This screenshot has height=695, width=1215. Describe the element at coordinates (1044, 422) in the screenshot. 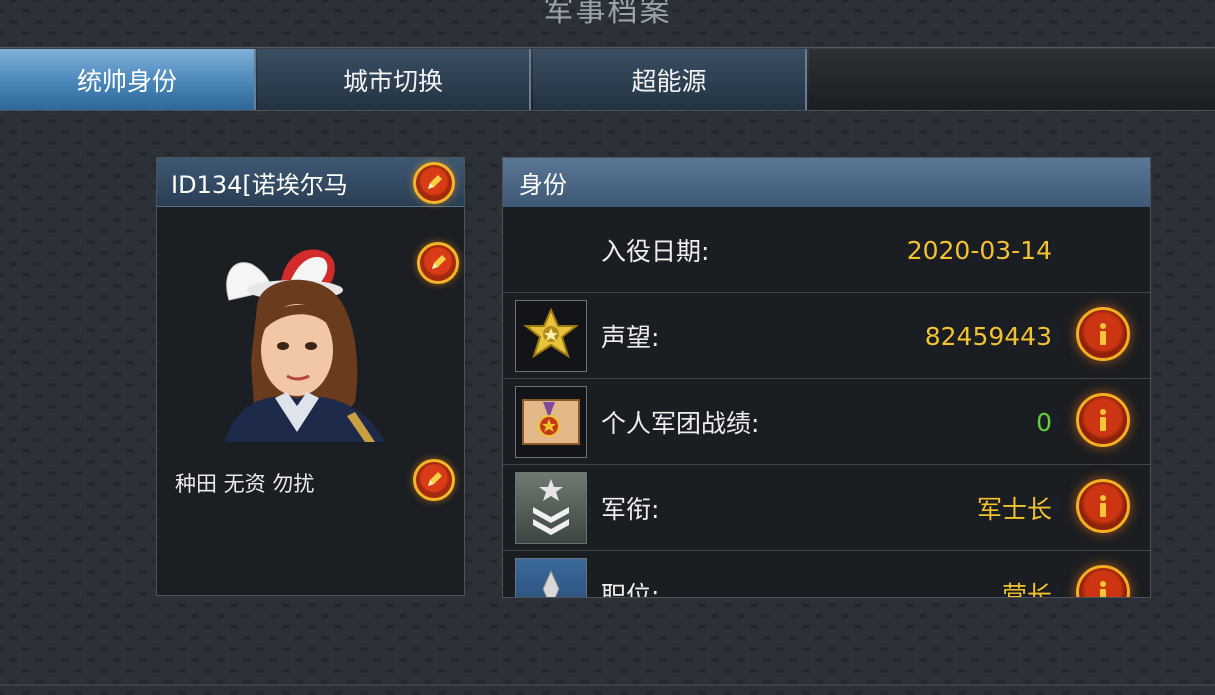

I see `legion-record-value: 0` at that location.